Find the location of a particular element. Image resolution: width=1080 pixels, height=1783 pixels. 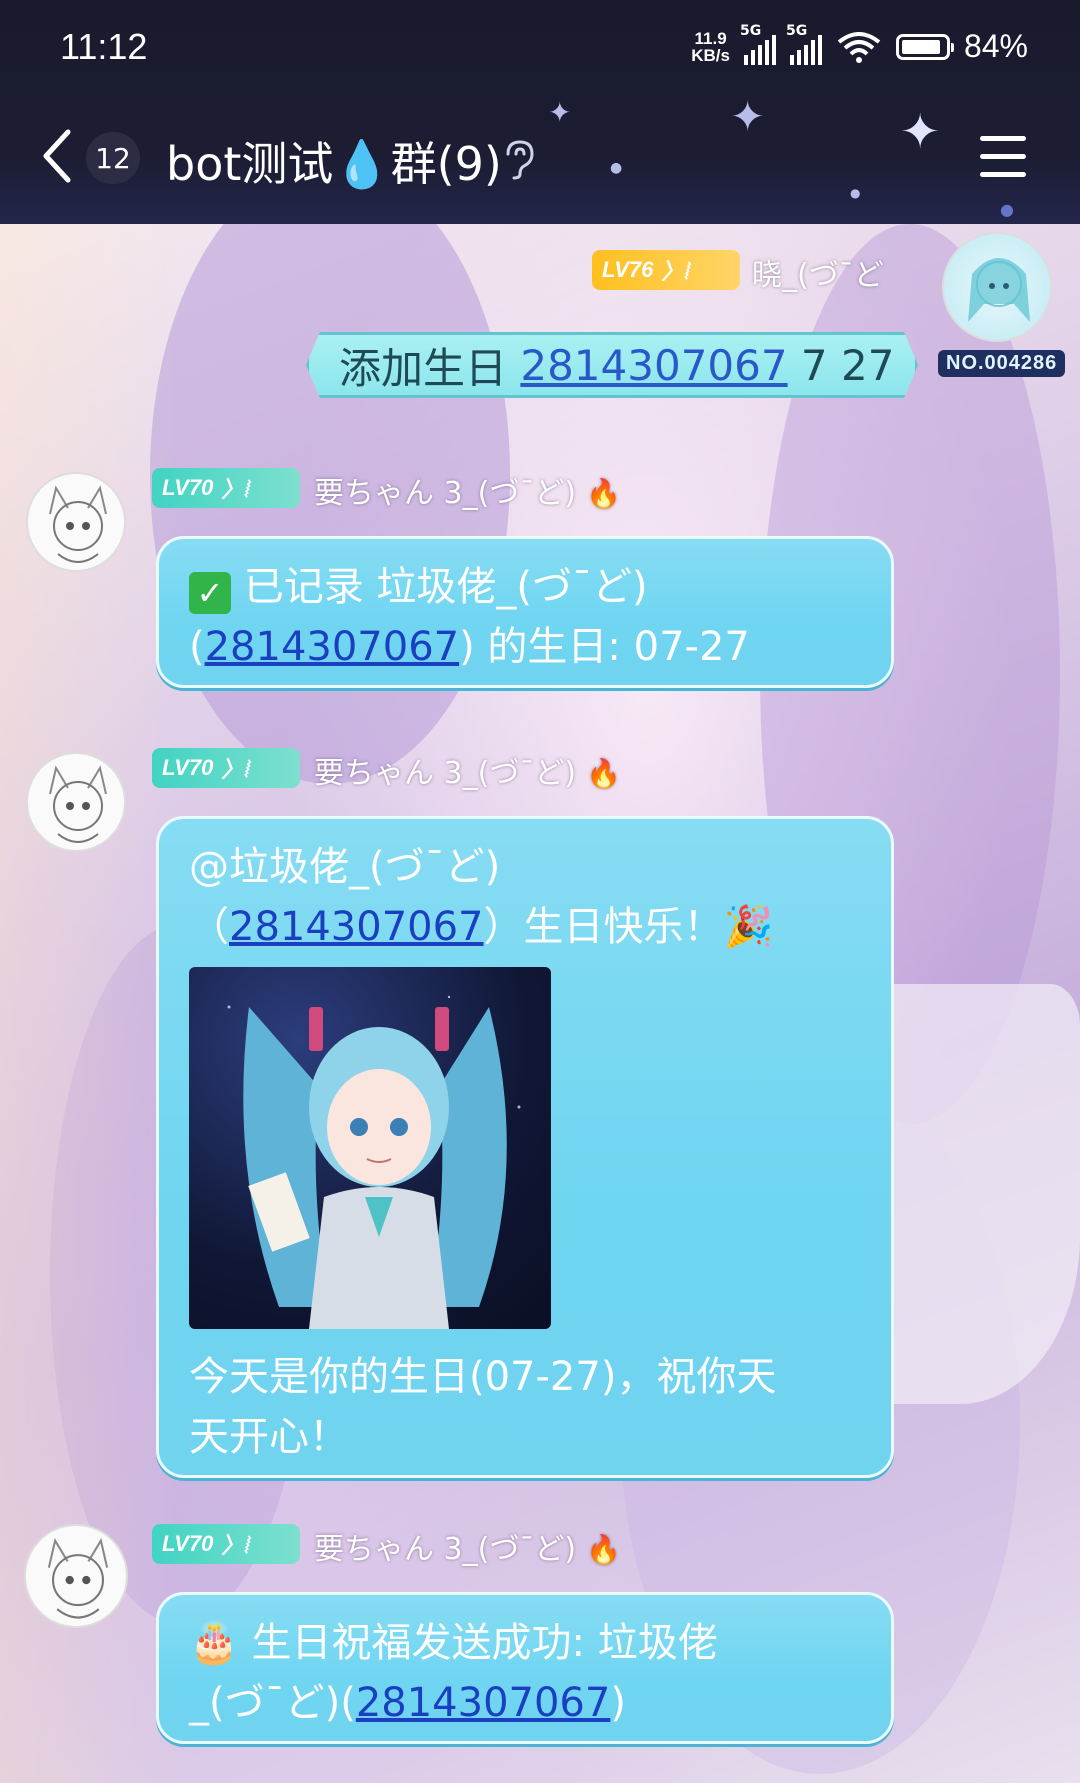

status-icons: 11.9 KB/s 5G 5G 84% is located at coordinates (859, 44).